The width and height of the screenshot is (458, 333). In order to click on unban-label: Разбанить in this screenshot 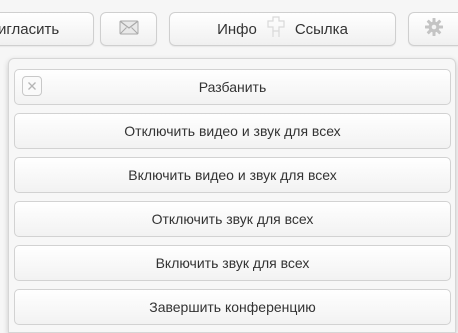, I will do `click(232, 87)`.